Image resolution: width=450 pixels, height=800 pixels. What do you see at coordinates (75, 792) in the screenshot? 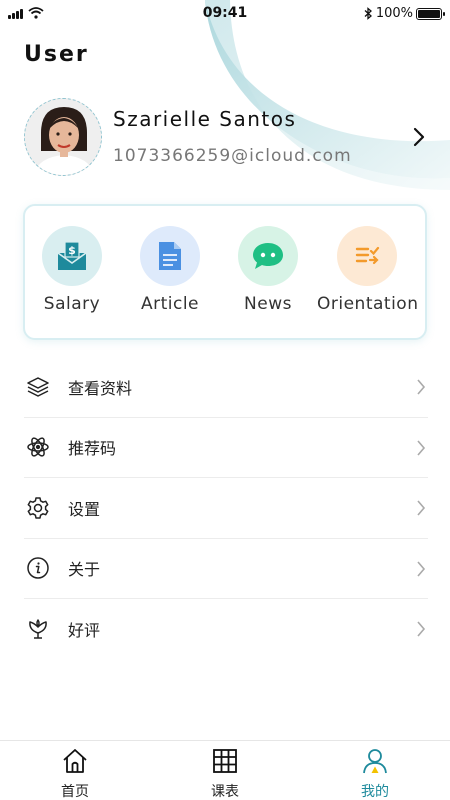
I see `tab-label: 首页` at bounding box center [75, 792].